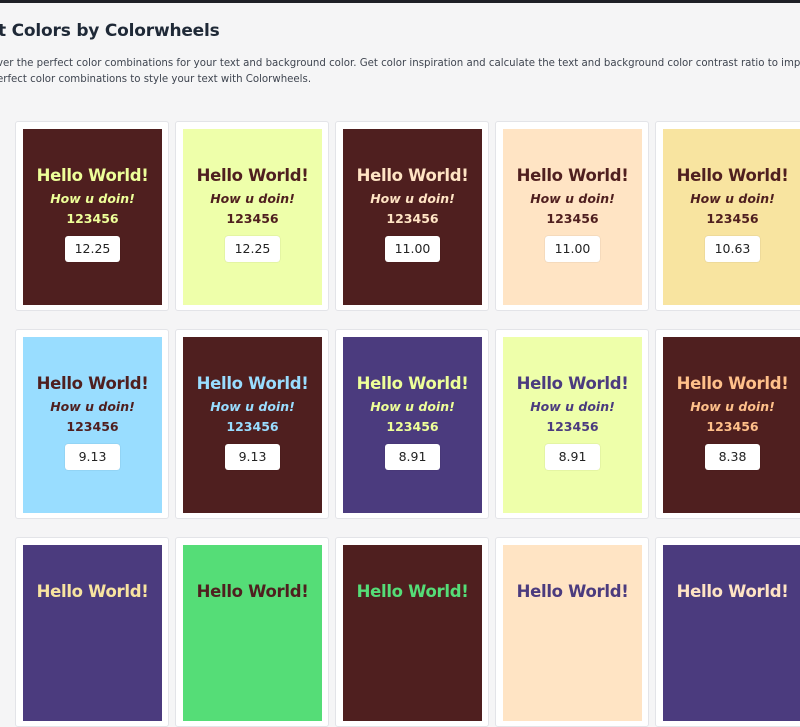 The width and height of the screenshot is (800, 727). Describe the element at coordinates (732, 249) in the screenshot. I see `contrast-ratio-badge: 10.63` at that location.